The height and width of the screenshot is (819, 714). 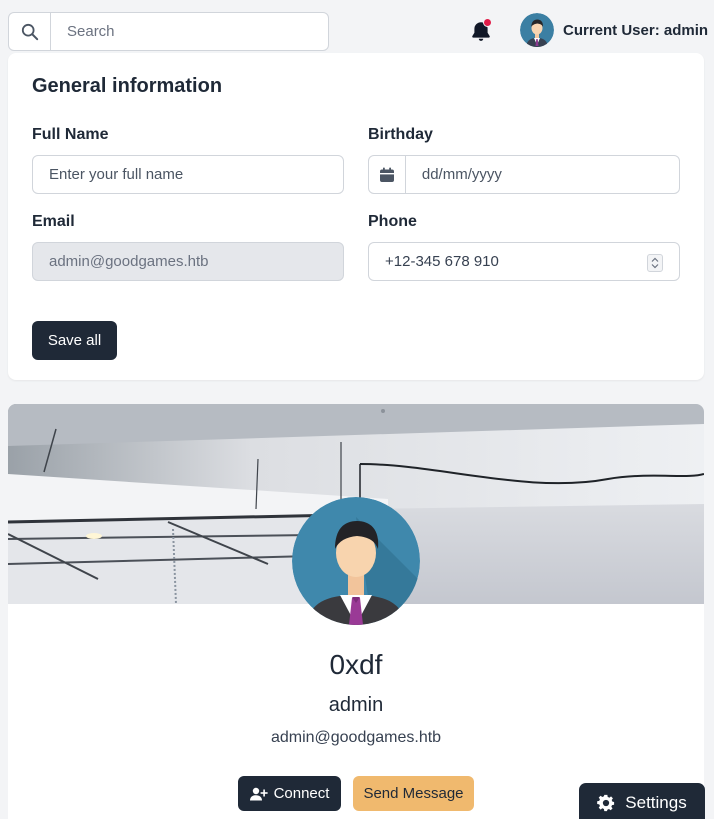 I want to click on birthday-label: Birthday, so click(x=400, y=134).